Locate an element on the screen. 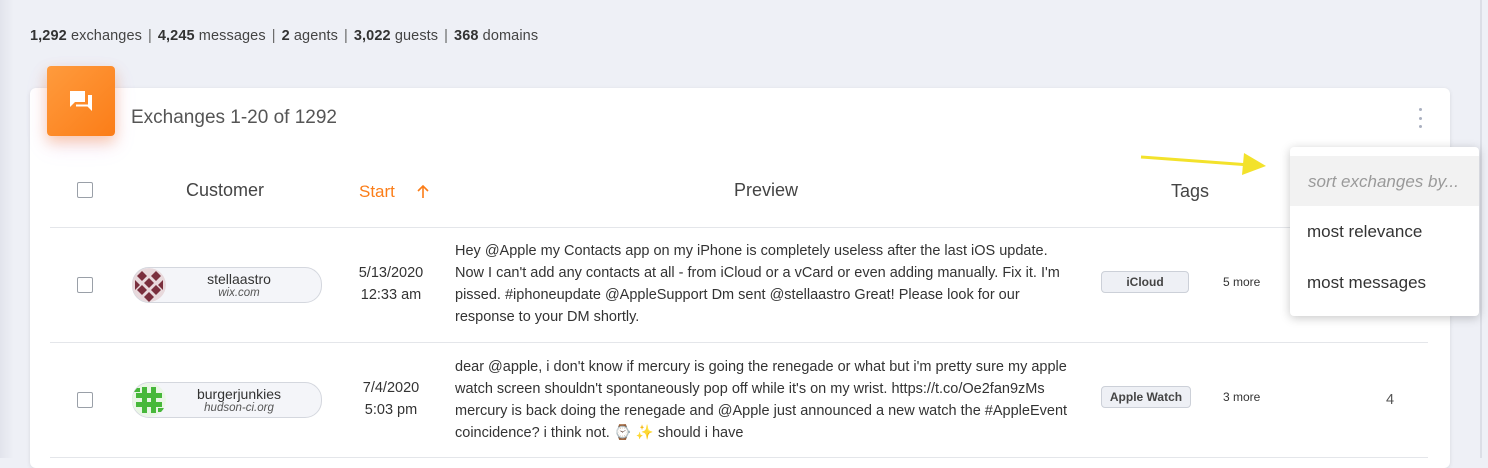 This screenshot has width=1488, height=468. exchanges-label: exchanges is located at coordinates (106, 36).